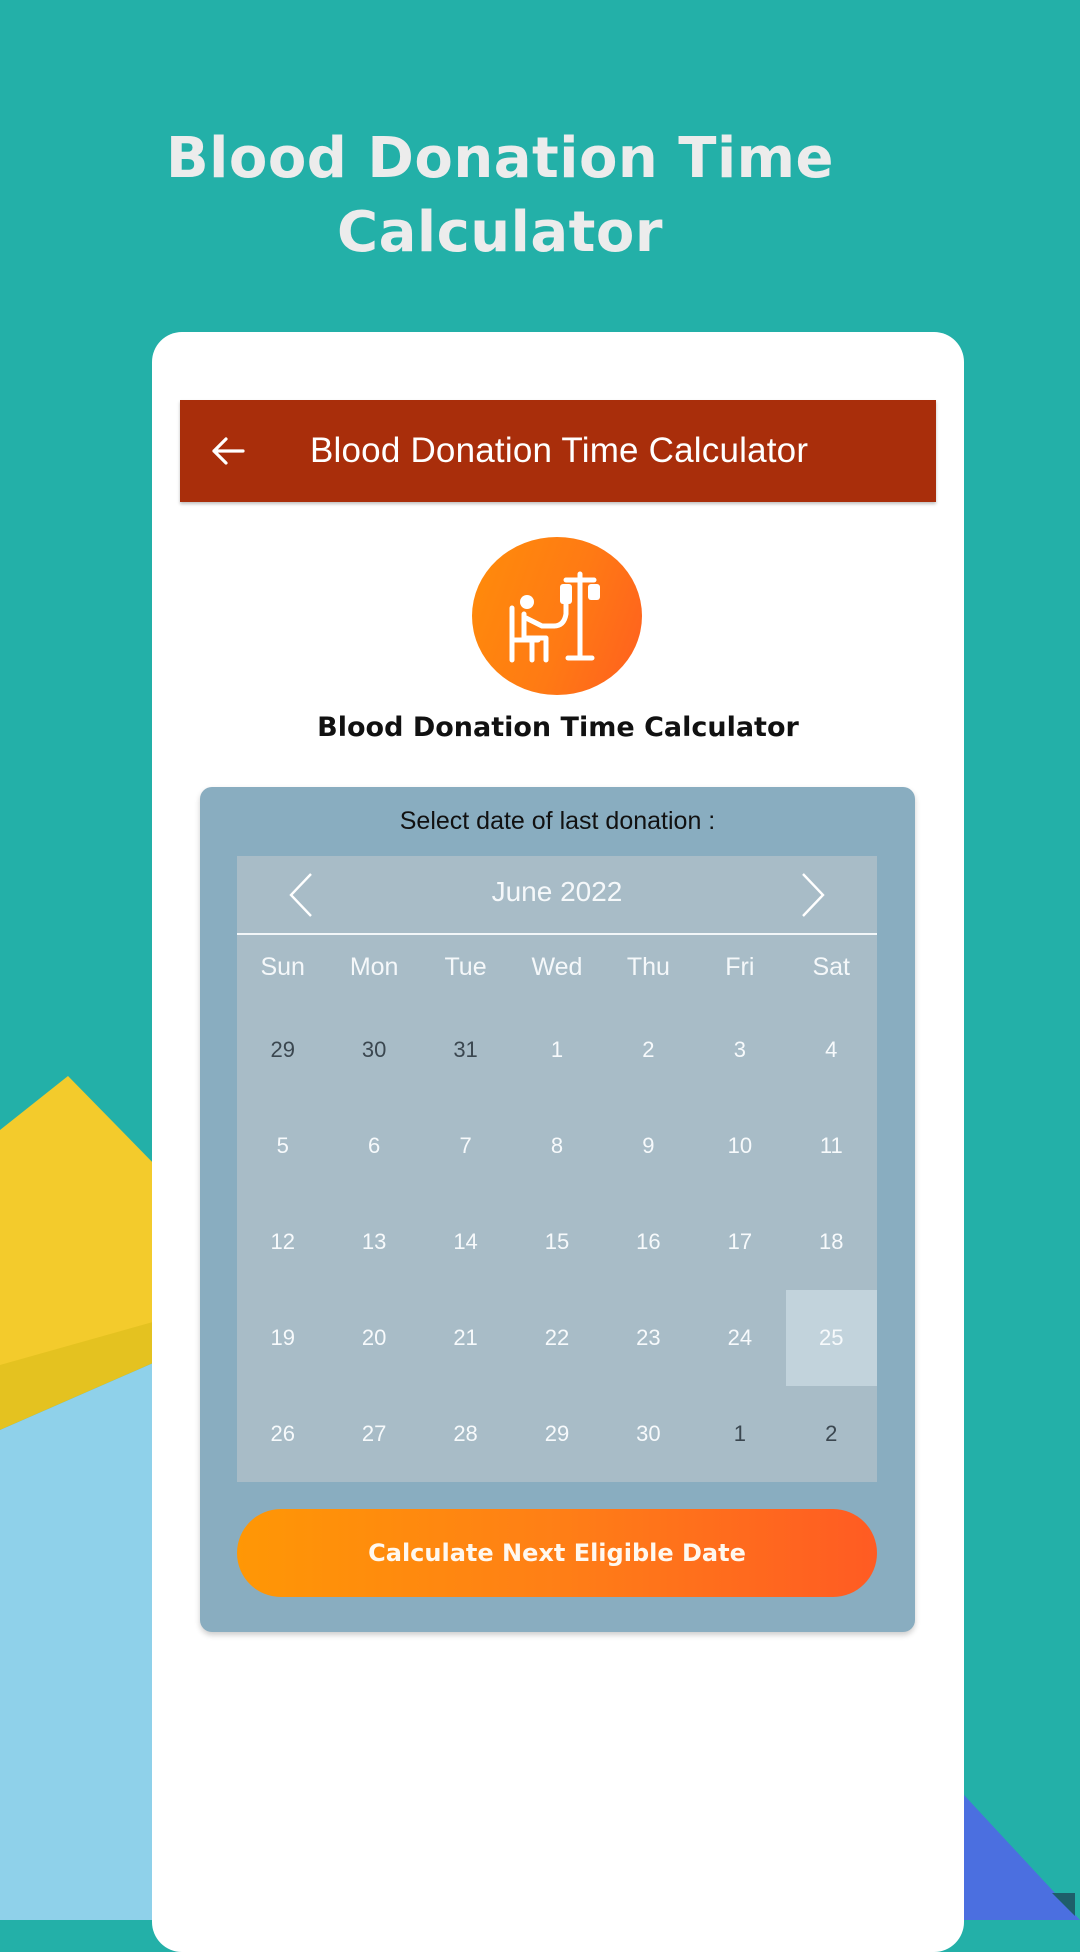 Image resolution: width=1080 pixels, height=1952 pixels. What do you see at coordinates (556, 1434) in the screenshot?
I see `calendar-day: 29` at bounding box center [556, 1434].